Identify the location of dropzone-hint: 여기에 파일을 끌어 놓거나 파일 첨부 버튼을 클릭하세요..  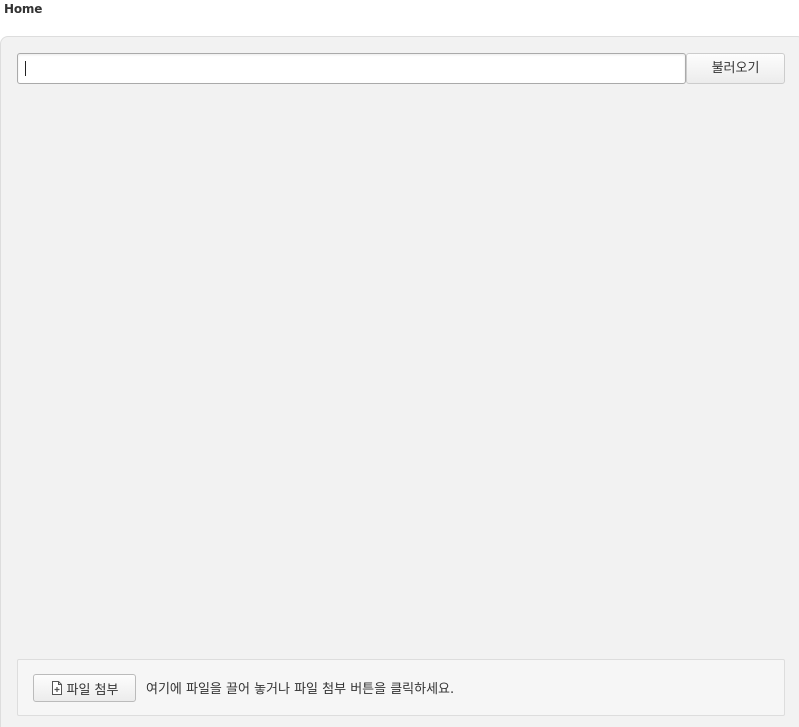
(300, 689).